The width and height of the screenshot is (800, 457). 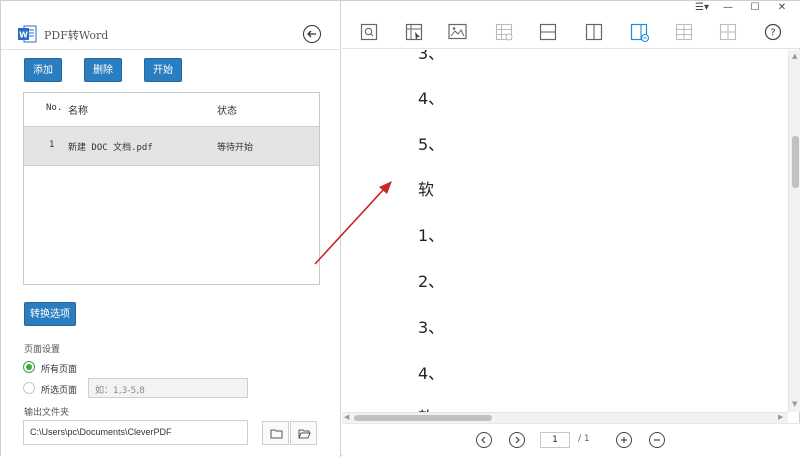 What do you see at coordinates (29, 367) in the screenshot?
I see `all-pages-radio` at bounding box center [29, 367].